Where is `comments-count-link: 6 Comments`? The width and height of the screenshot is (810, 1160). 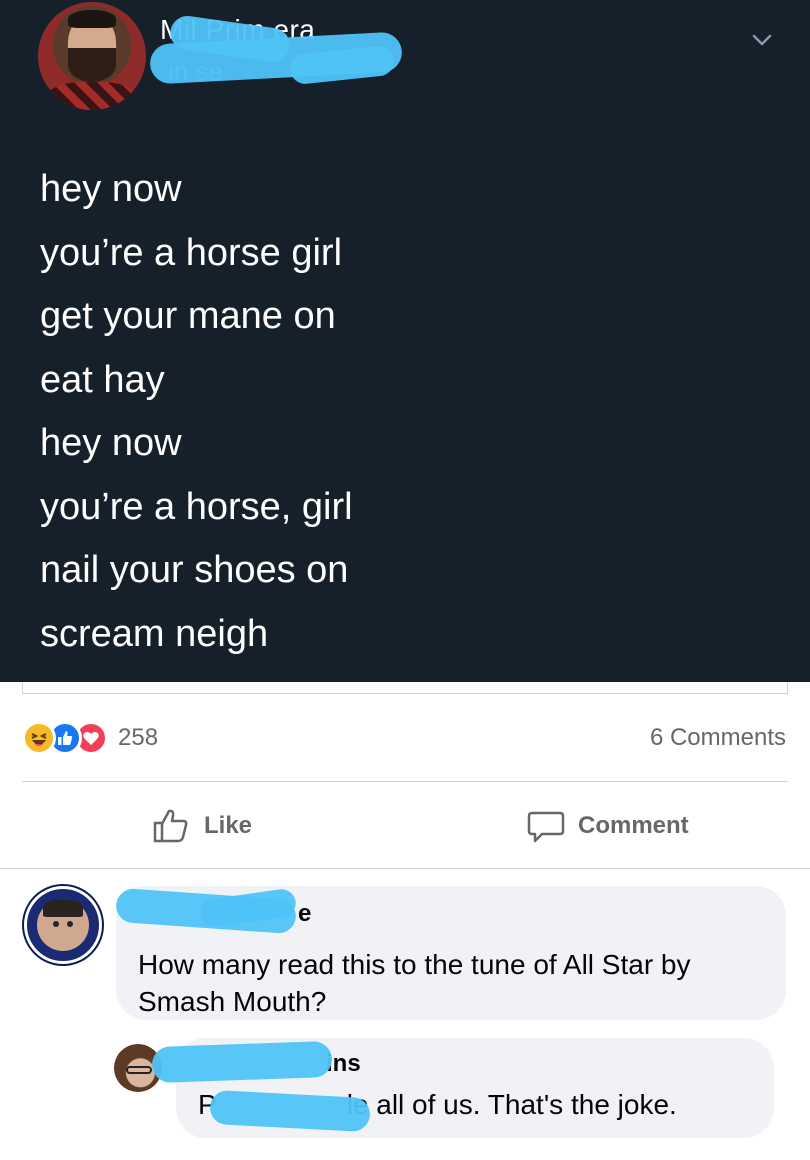
comments-count-link: 6 Comments is located at coordinates (718, 738).